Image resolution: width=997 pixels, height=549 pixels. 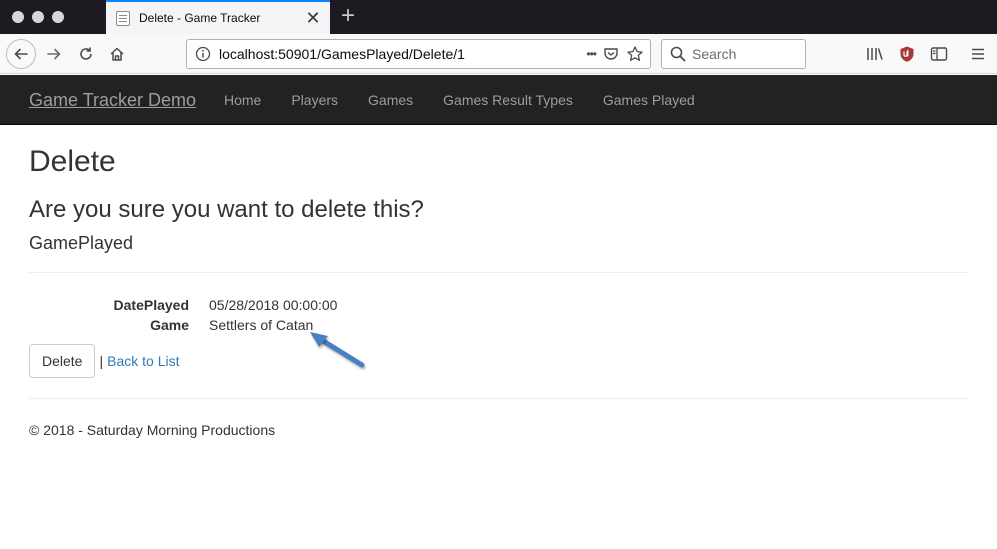 I want to click on home-button, so click(x=117, y=54).